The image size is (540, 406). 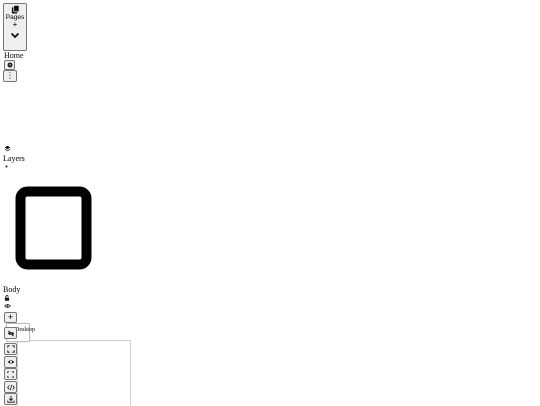 I want to click on canvas-frame, so click(x=74, y=373).